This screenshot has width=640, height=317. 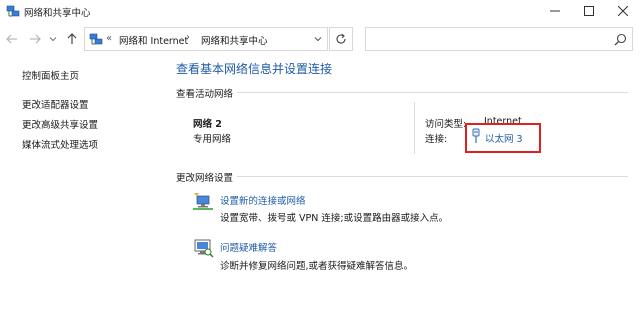 I want to click on network-type: 专用网络, so click(x=212, y=139).